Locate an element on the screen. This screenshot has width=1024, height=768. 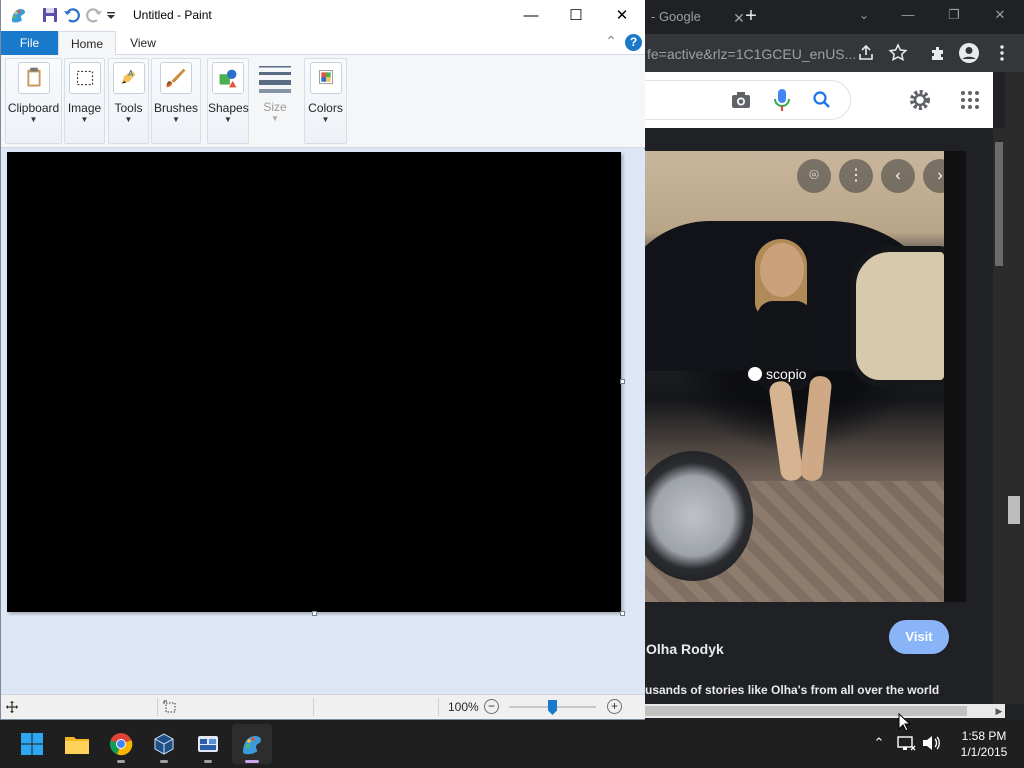
extensions-puzzle-icon is located at coordinates (938, 53).